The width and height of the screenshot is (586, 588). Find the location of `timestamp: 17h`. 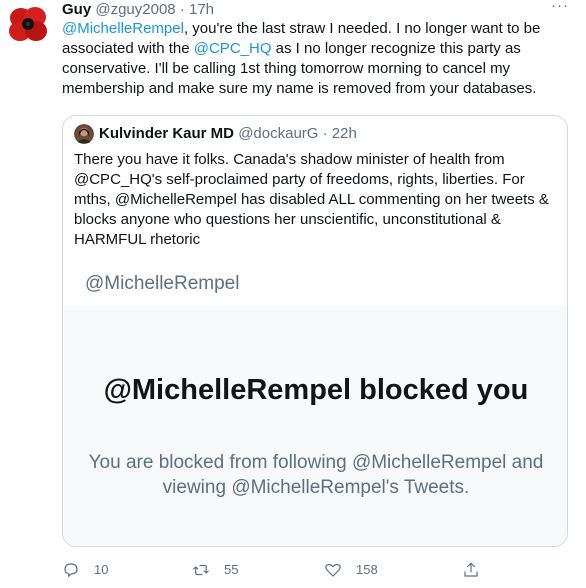

timestamp: 17h is located at coordinates (201, 9).